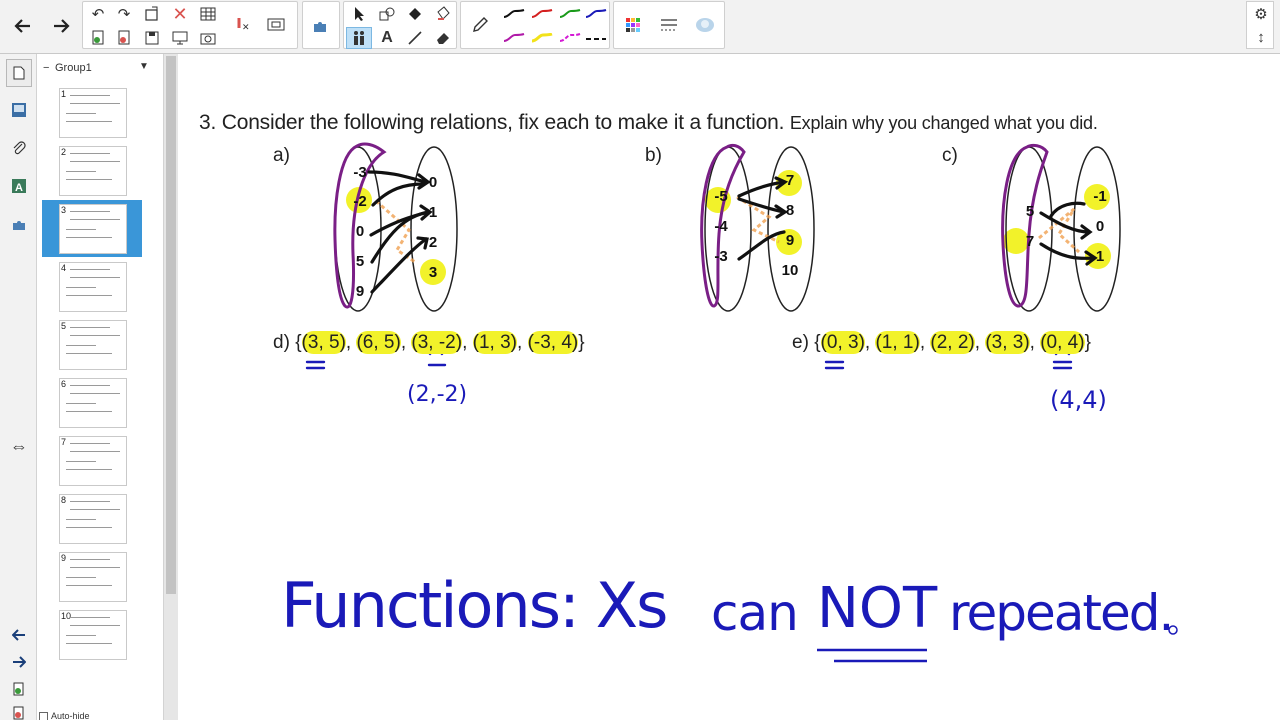 This screenshot has height=720, width=1280. Describe the element at coordinates (19, 186) in the screenshot. I see `properties-icon: A` at that location.